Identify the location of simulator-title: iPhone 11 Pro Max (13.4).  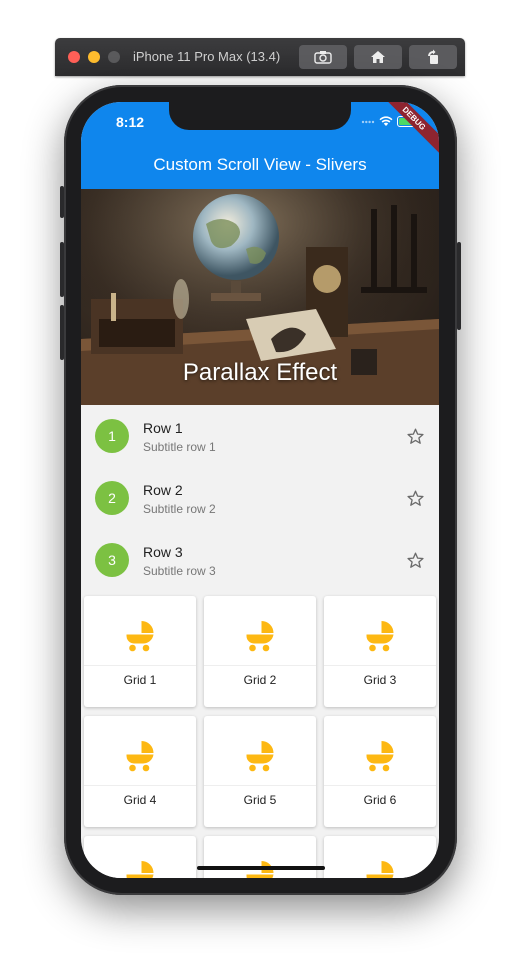
(207, 56).